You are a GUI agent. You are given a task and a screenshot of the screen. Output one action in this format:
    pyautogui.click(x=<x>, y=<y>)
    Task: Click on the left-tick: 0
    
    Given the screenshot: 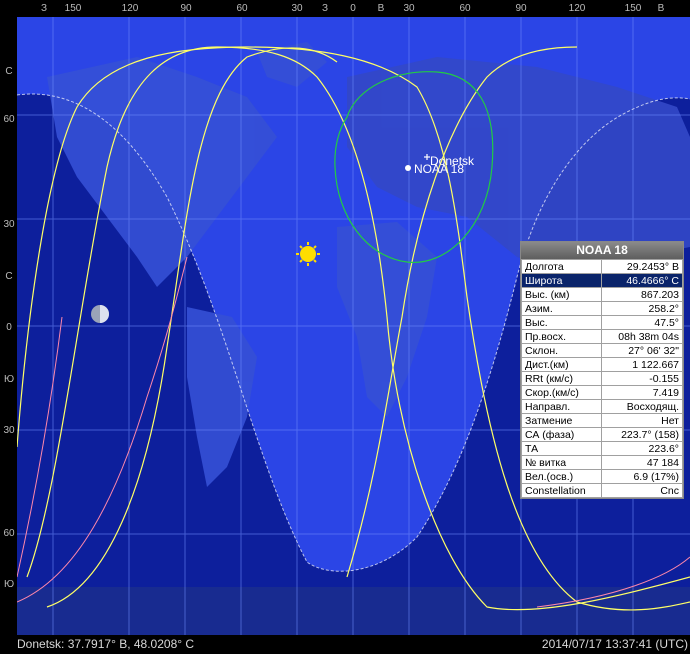 What is the action you would take?
    pyautogui.click(x=9, y=327)
    